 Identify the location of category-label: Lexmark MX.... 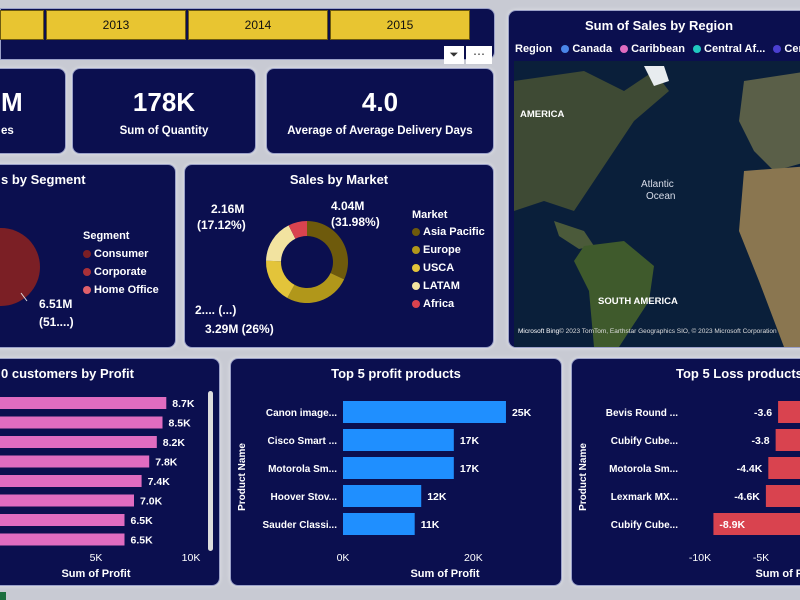
(644, 497).